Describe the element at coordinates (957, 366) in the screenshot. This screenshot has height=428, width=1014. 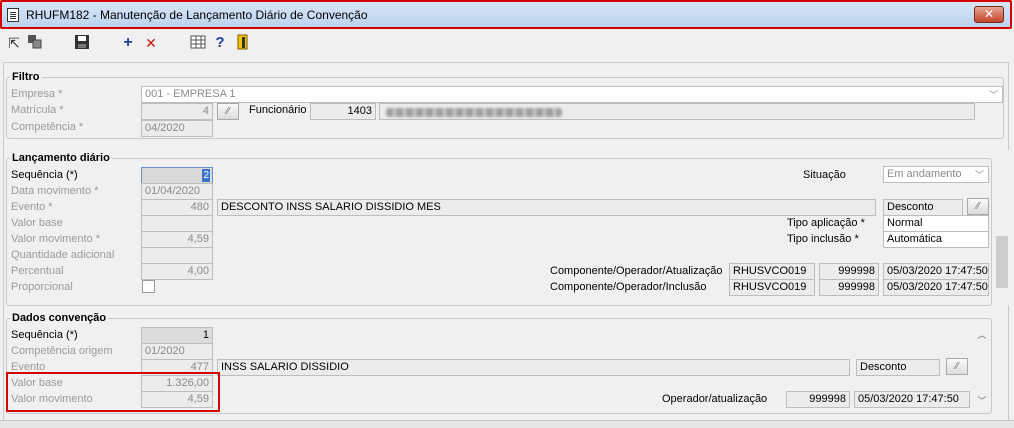
I see `conv-evento-lookup-button: ⁄⁄` at that location.